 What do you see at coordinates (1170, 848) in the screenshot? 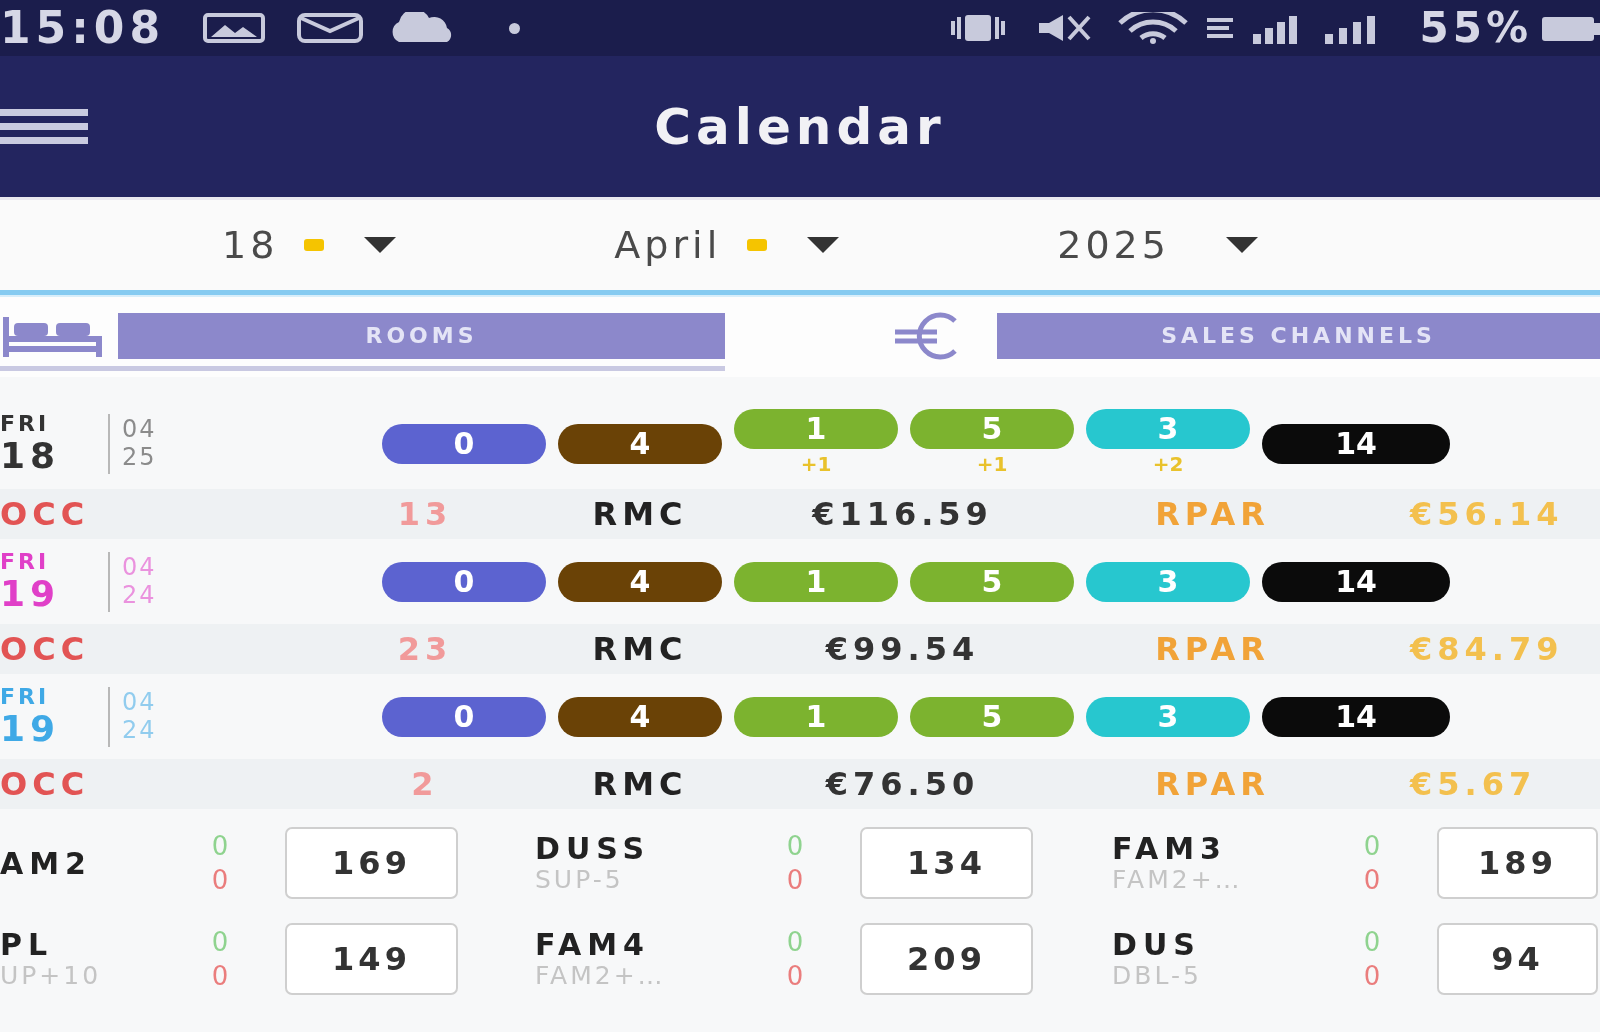
I see `rate-name: FAM3` at bounding box center [1170, 848].